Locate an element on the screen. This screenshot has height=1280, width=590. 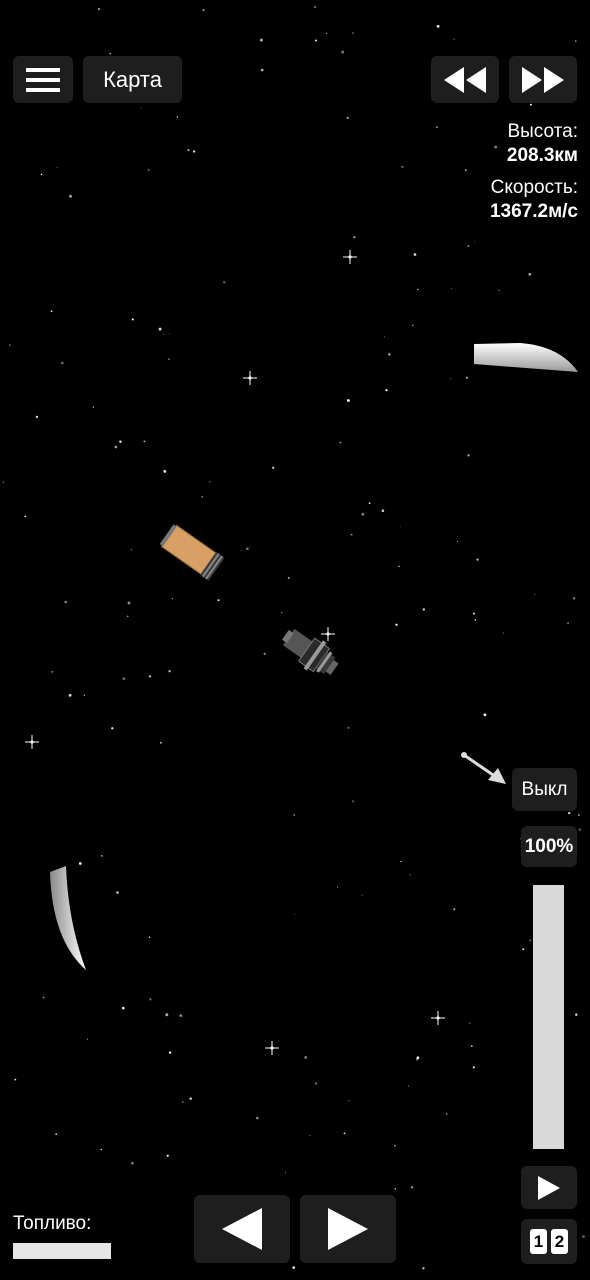
fairing-debris-top is located at coordinates (526, 357).